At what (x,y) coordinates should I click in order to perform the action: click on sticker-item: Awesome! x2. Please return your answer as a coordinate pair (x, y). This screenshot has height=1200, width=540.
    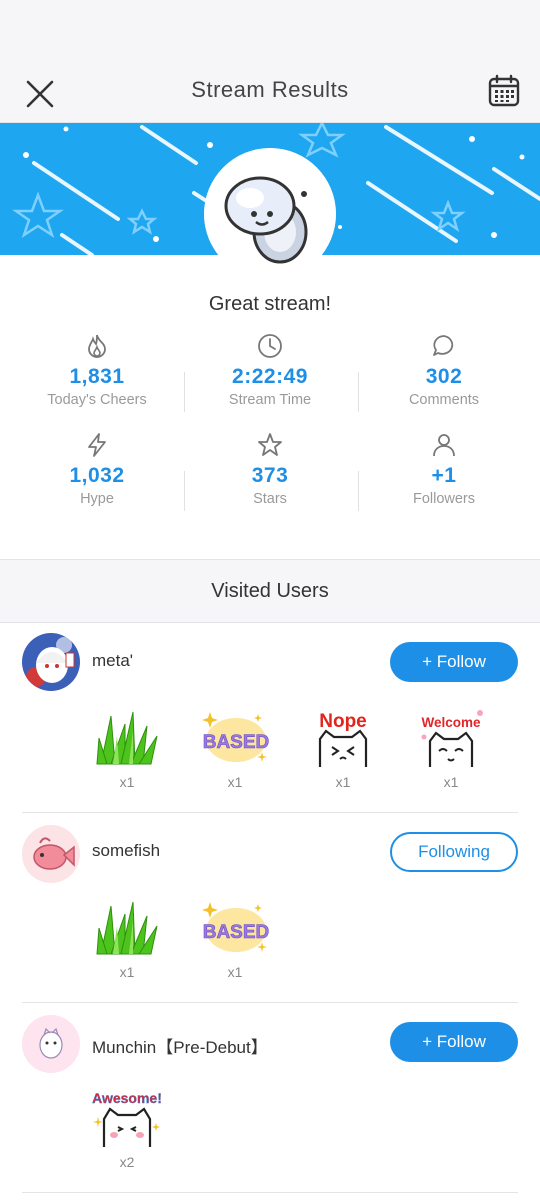
    Looking at the image, I should click on (127, 1129).